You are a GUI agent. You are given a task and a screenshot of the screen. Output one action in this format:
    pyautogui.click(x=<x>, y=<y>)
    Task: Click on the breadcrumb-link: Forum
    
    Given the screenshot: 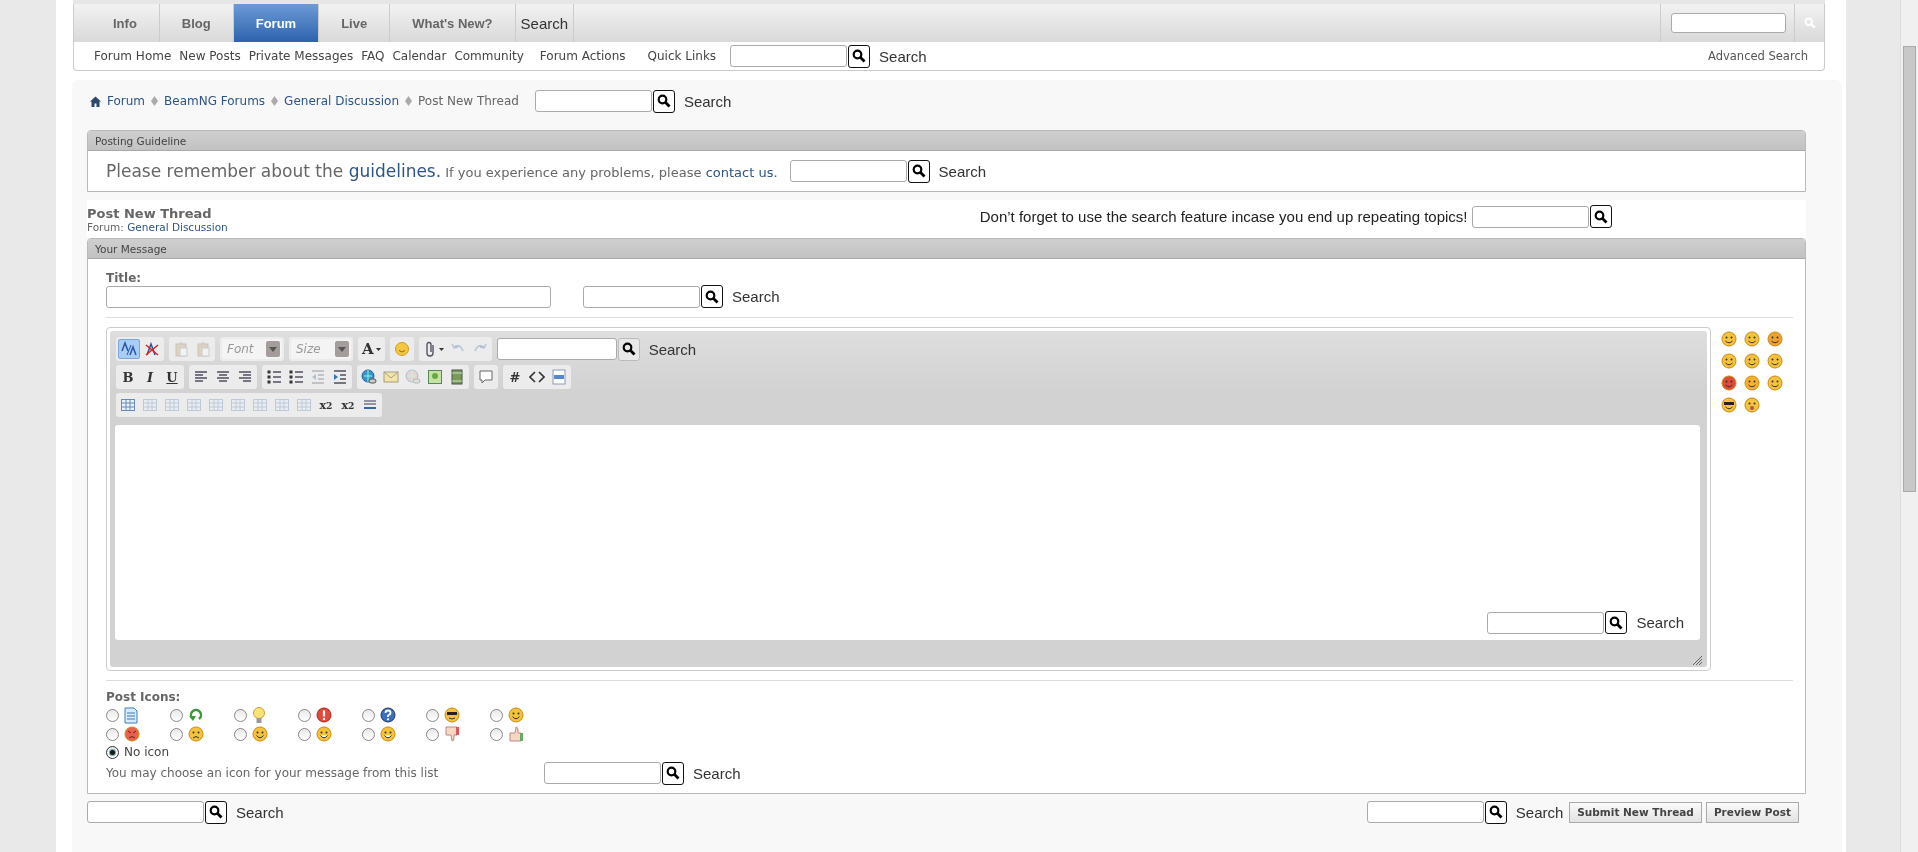 What is the action you would take?
    pyautogui.click(x=126, y=101)
    